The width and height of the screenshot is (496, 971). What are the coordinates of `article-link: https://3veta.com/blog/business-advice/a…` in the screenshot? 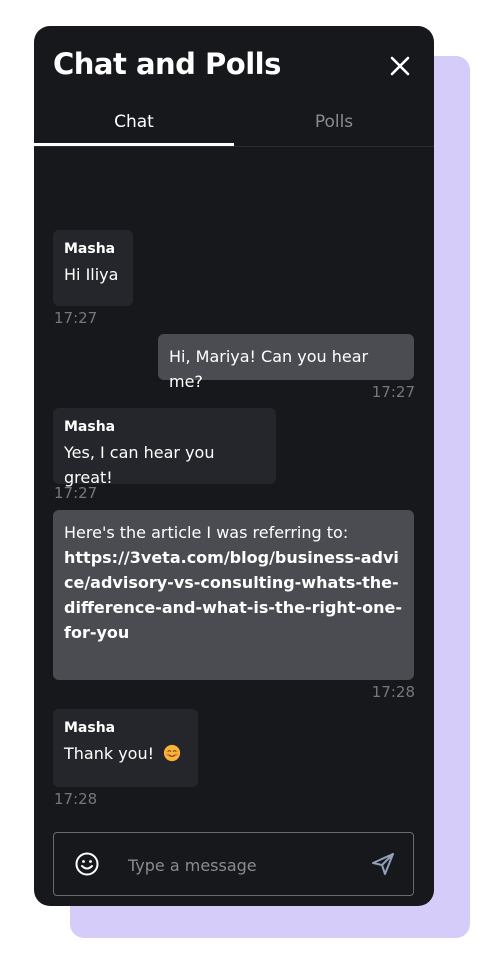 It's located at (233, 595).